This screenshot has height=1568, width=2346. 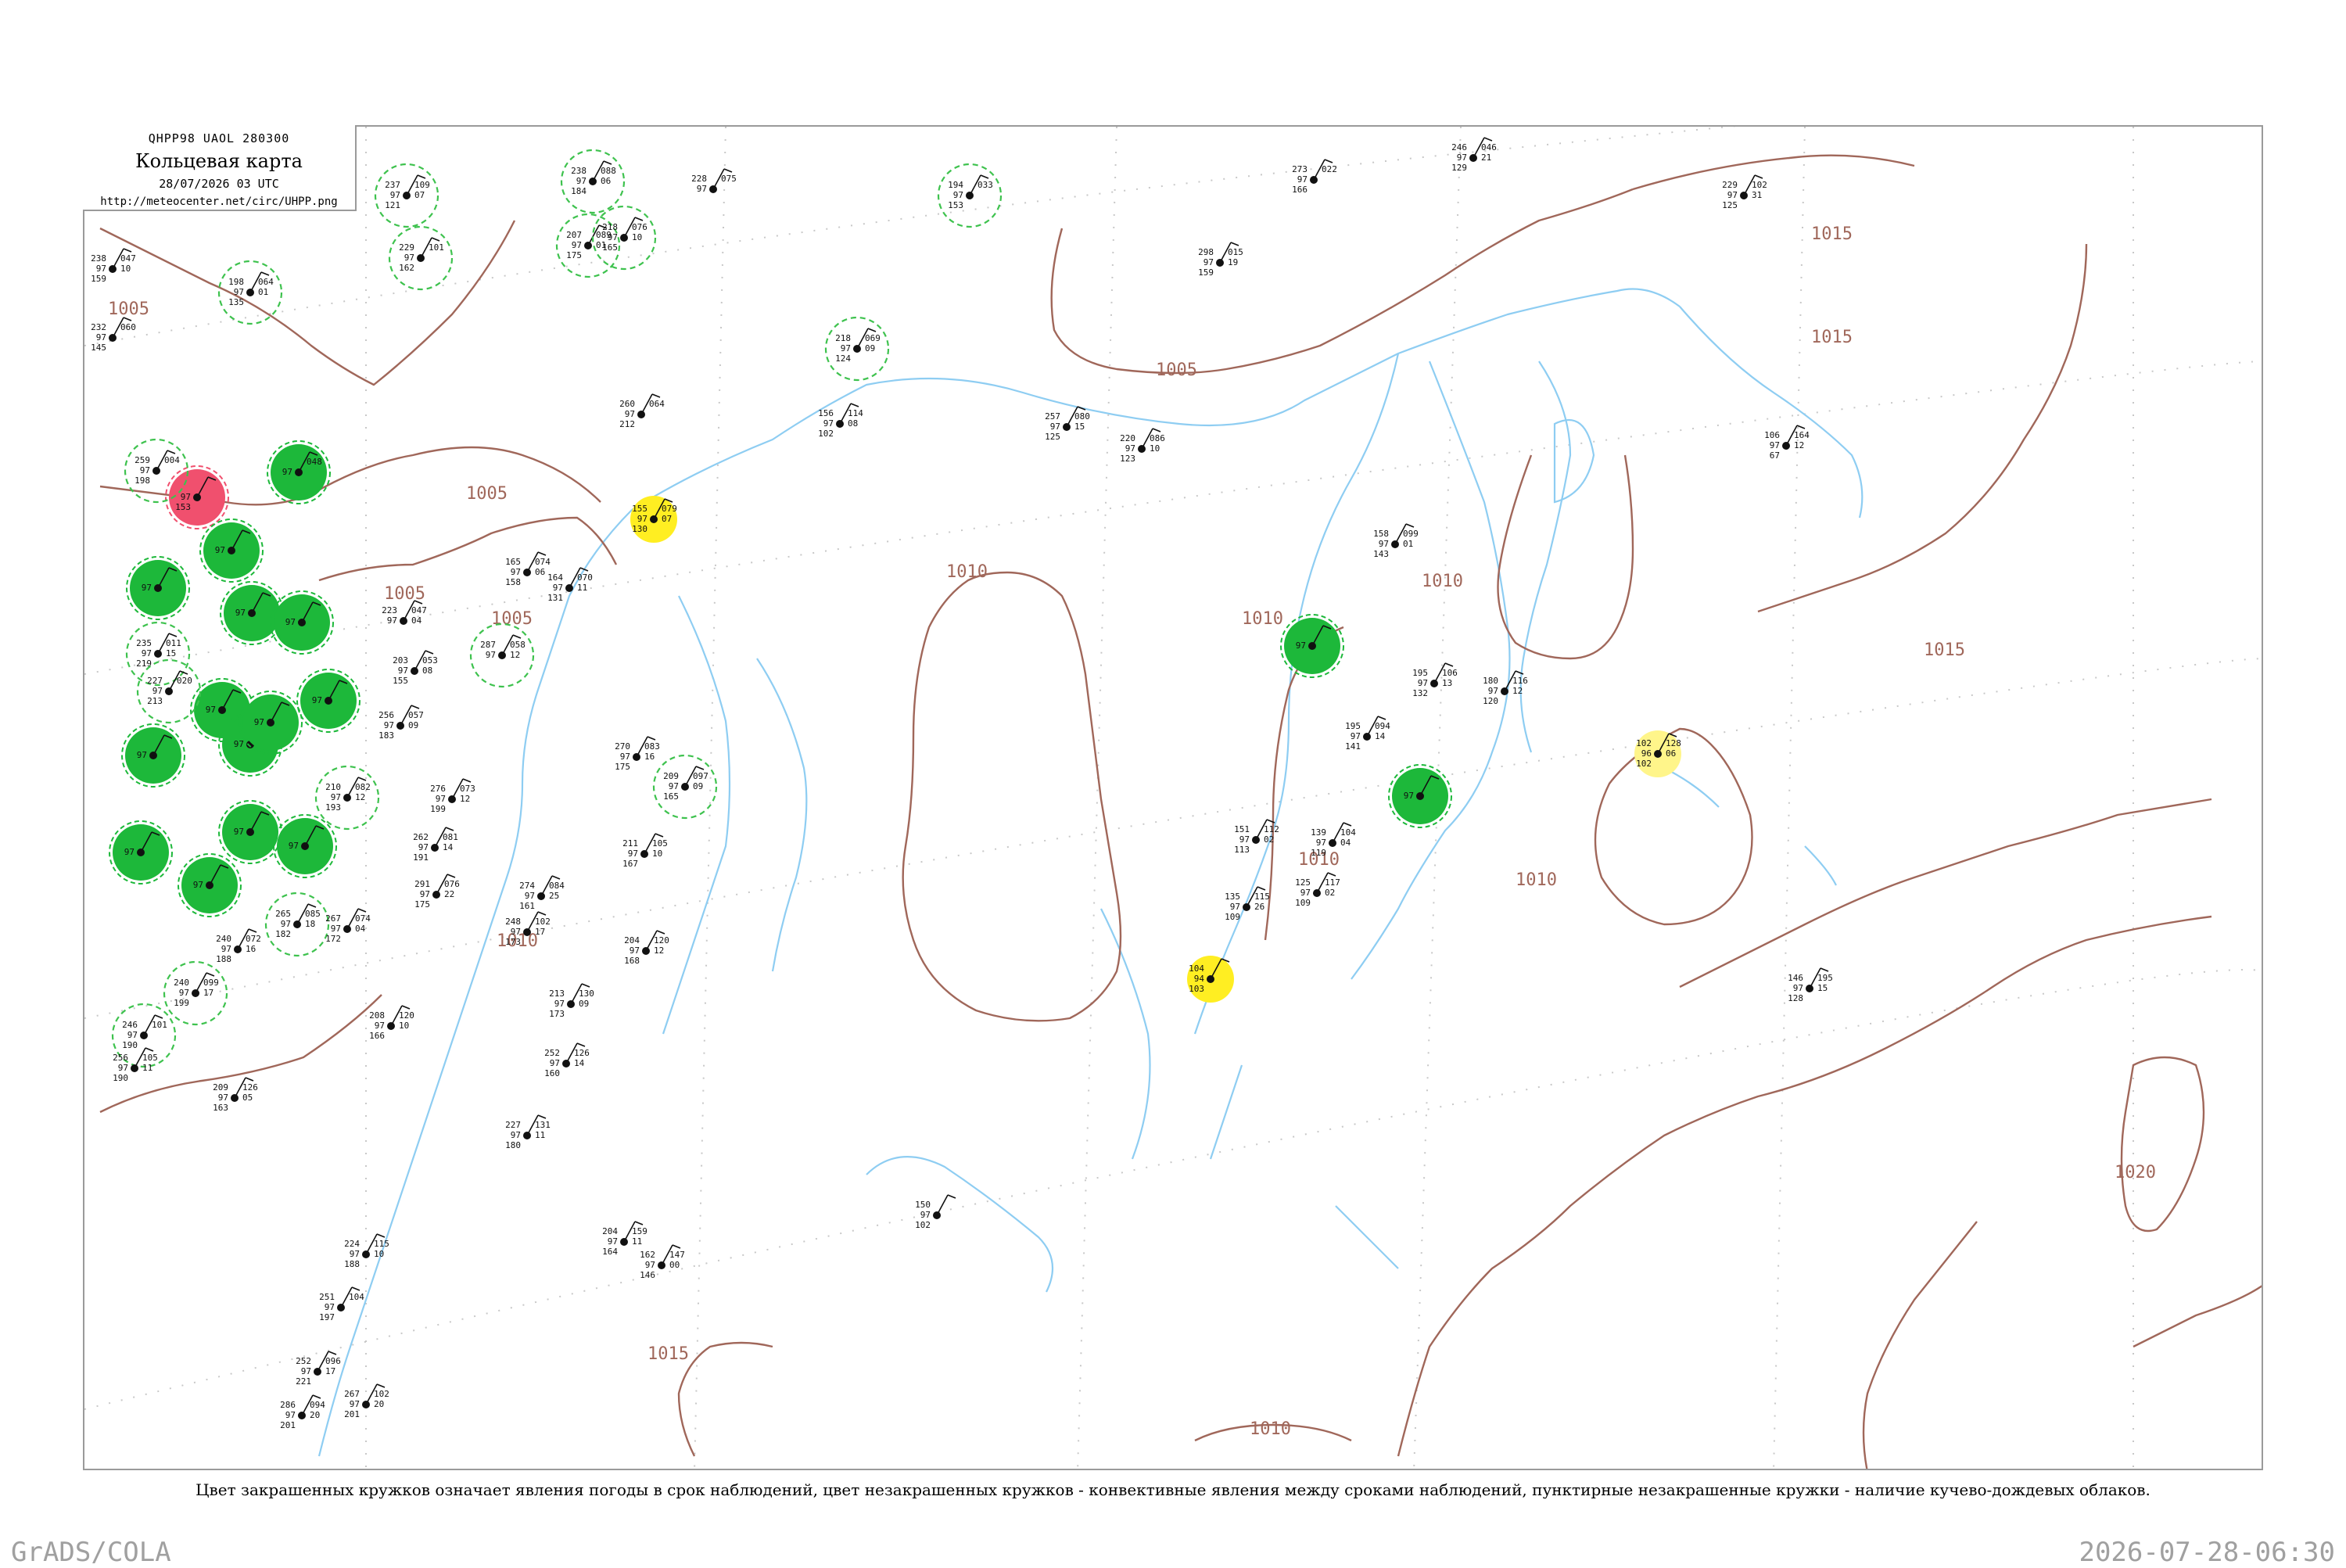 I want to click on station-value: 22, so click(x=449, y=894).